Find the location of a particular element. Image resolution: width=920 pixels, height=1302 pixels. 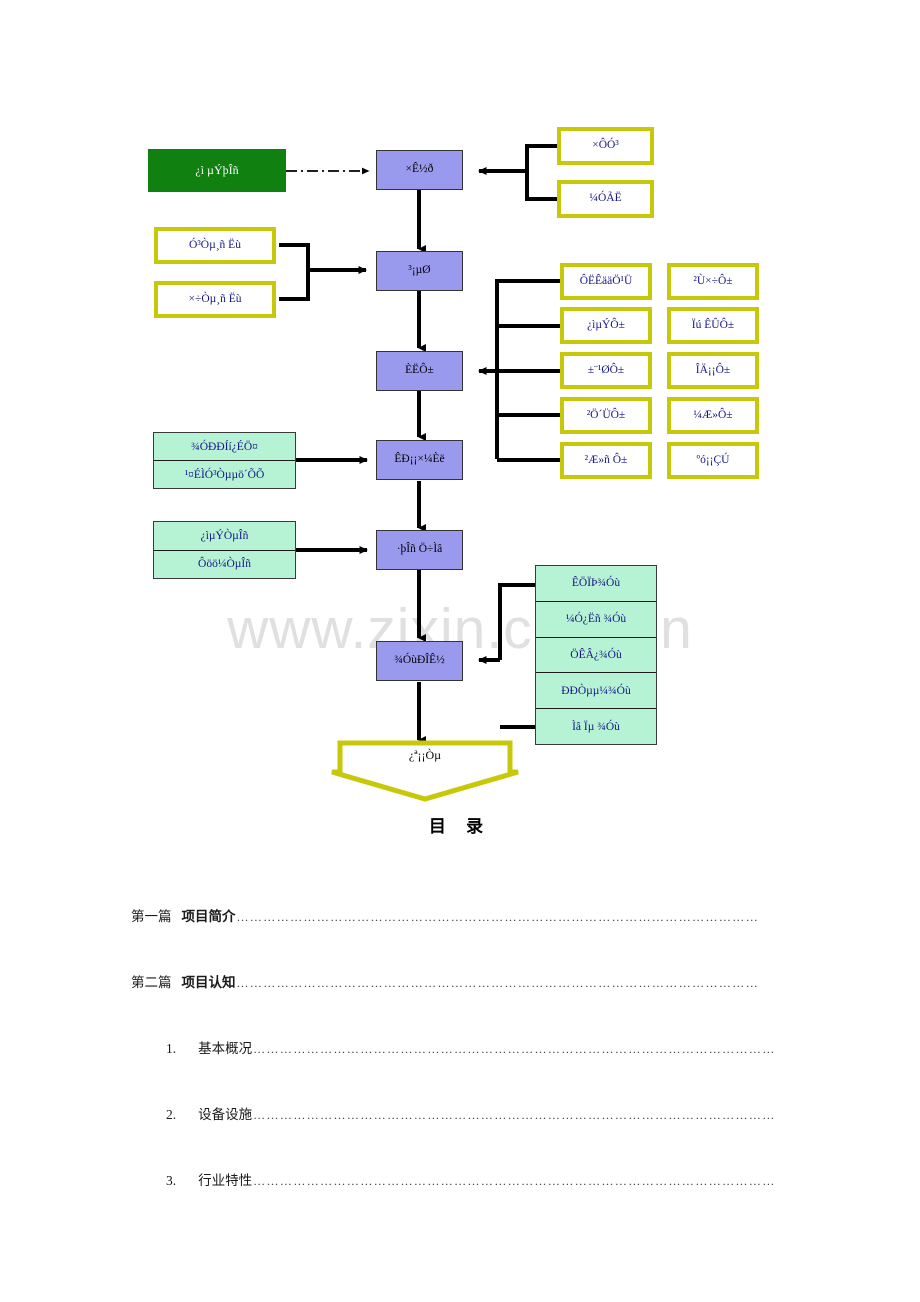

toc-entry-number: 1. is located at coordinates (171, 1048).